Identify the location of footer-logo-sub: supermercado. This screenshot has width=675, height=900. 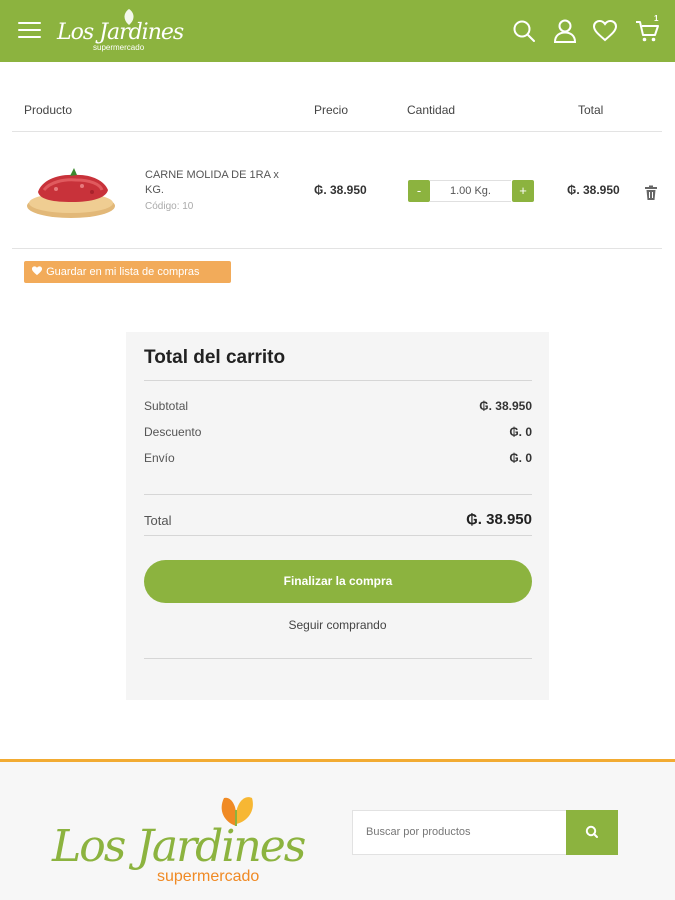
(208, 876).